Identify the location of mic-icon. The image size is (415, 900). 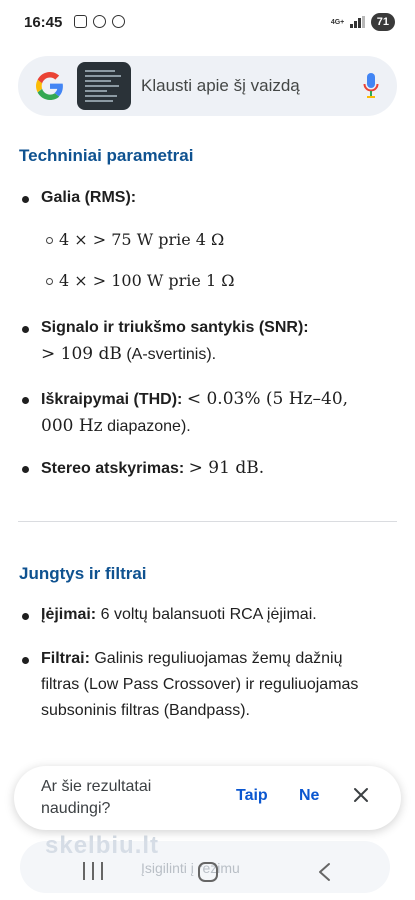
(371, 86).